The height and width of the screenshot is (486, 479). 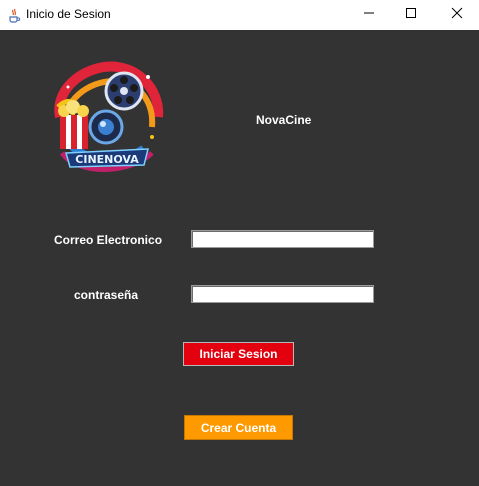 I want to click on close-button, so click(x=456, y=15).